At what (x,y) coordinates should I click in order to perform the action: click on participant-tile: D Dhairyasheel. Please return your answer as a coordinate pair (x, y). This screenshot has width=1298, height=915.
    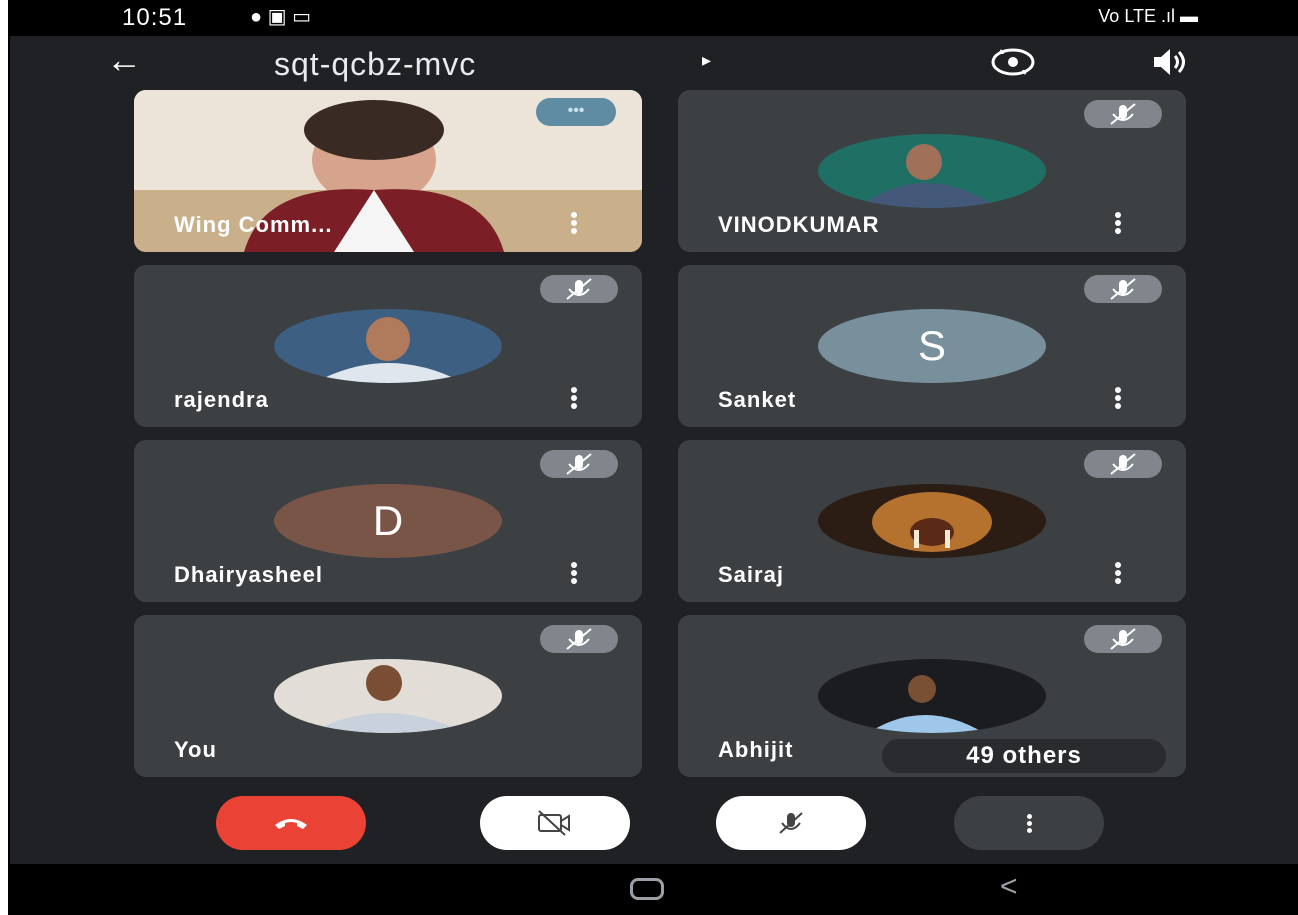
    Looking at the image, I should click on (388, 521).